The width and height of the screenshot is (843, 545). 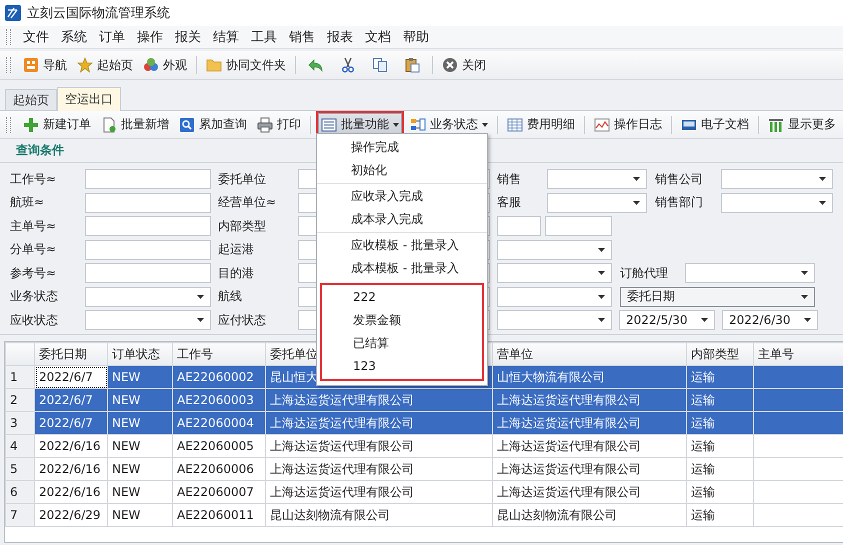 I want to click on menu-item: 成本录入完成, so click(x=402, y=219).